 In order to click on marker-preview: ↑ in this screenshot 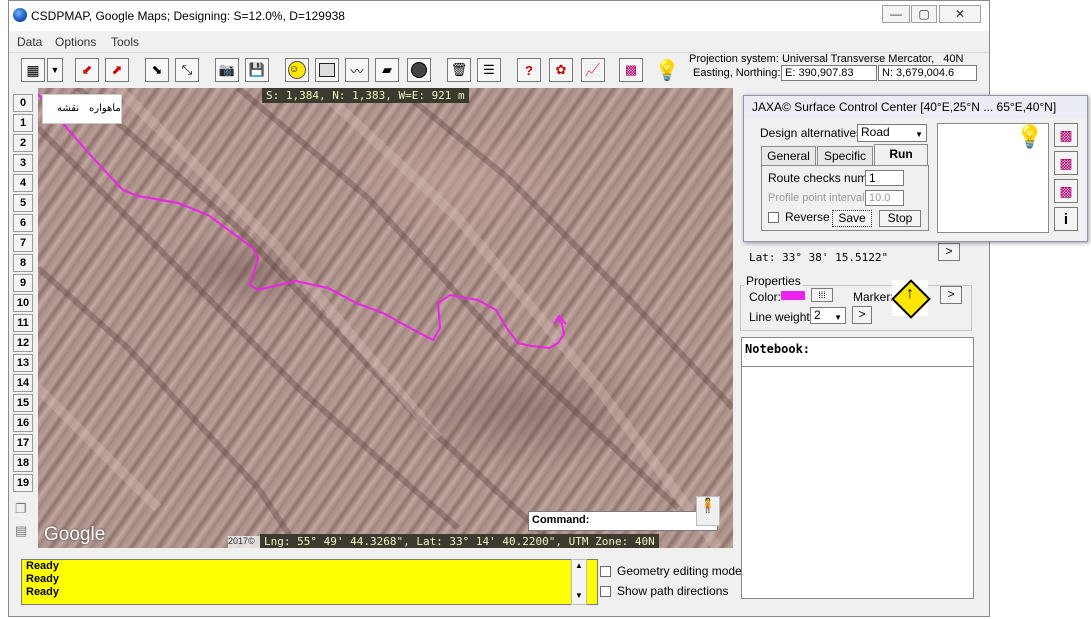, I will do `click(911, 299)`.